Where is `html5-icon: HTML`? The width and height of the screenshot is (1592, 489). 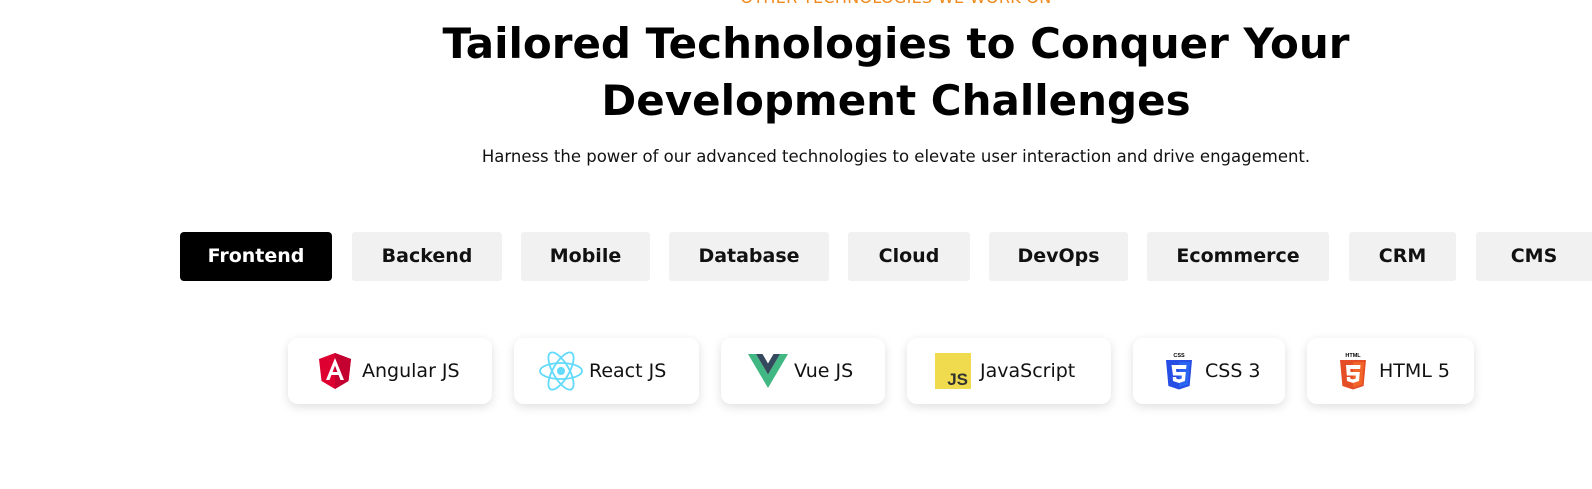 html5-icon: HTML is located at coordinates (1353, 371).